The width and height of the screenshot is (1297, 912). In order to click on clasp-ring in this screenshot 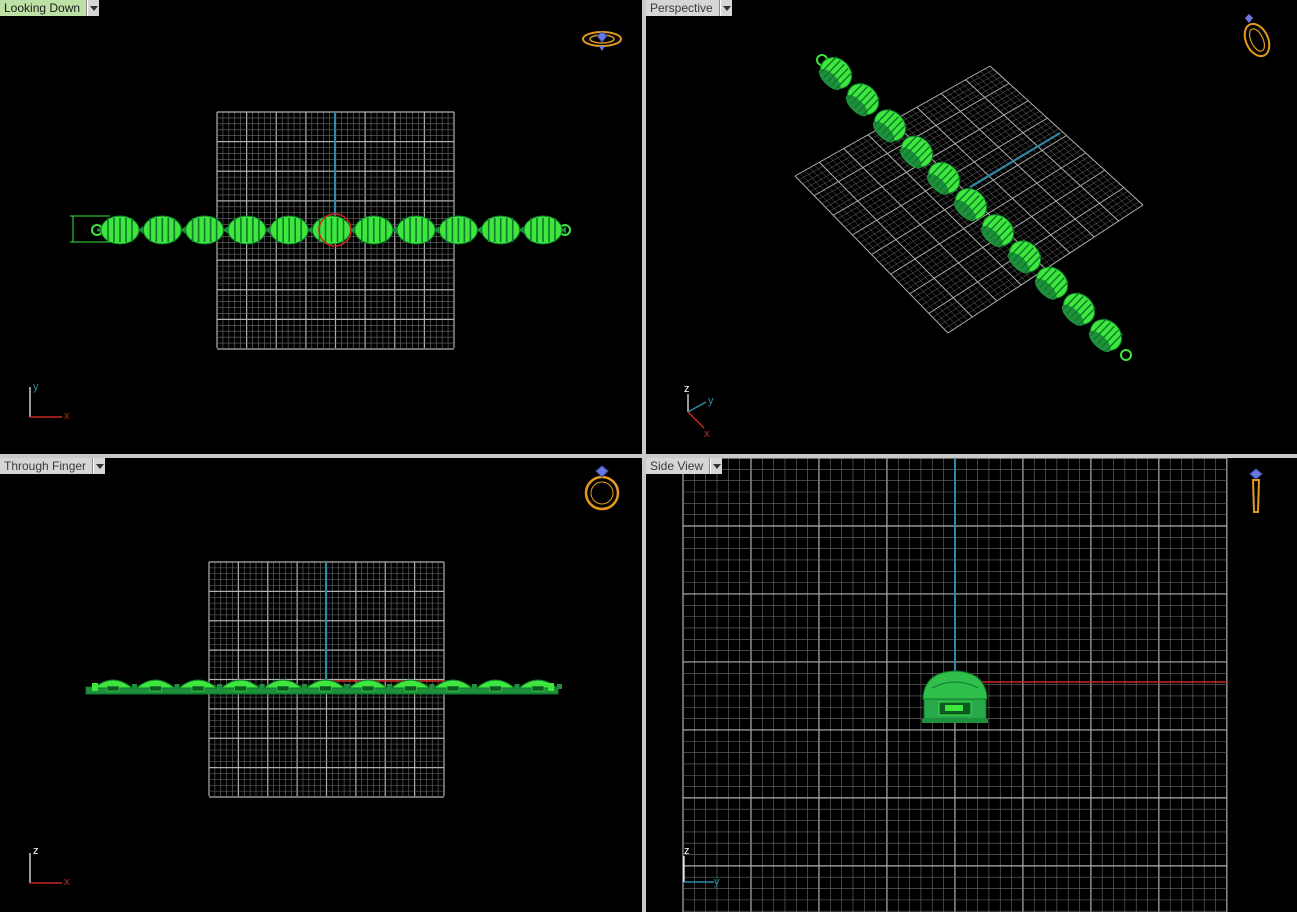, I will do `click(1126, 355)`.